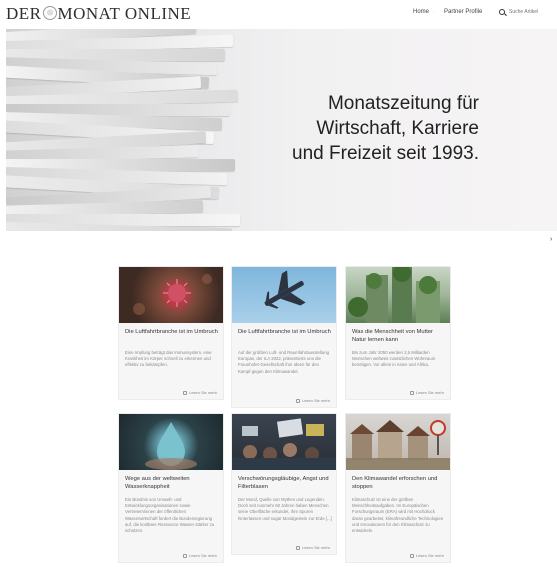  I want to click on article-title: Wege aus der weltweiten Wasserknappheit, so click(172, 483).